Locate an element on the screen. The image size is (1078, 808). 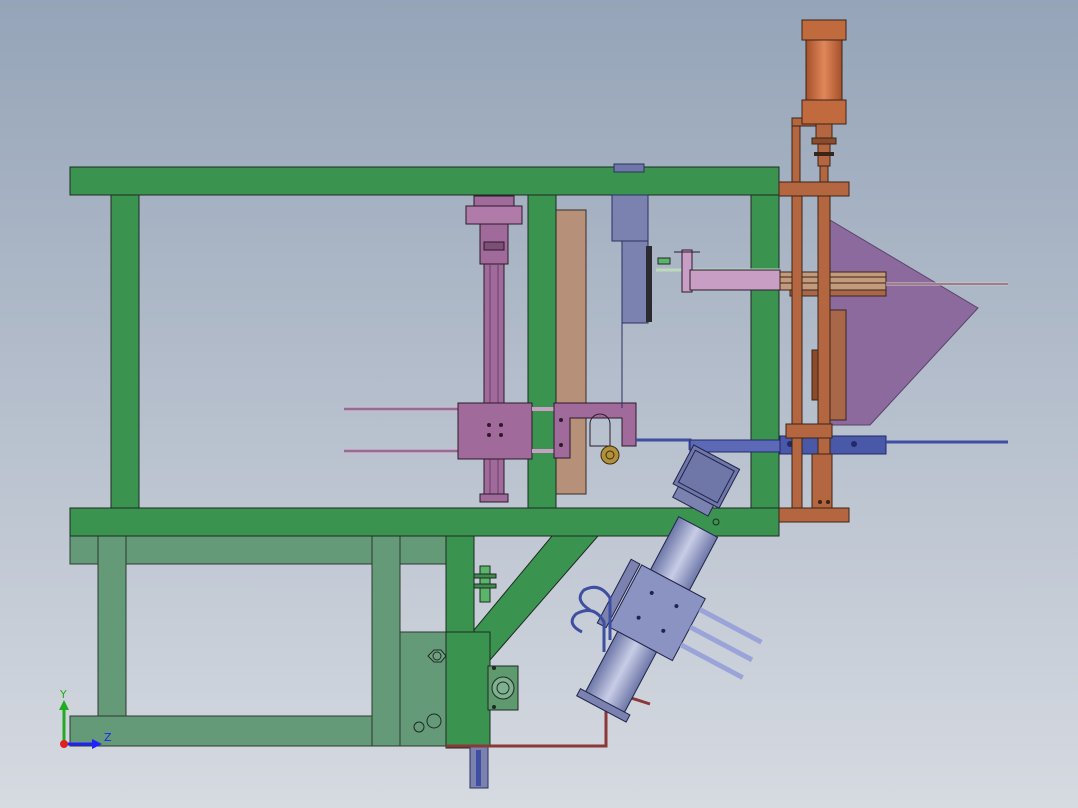
feeder-block is located at coordinates (630, 218).